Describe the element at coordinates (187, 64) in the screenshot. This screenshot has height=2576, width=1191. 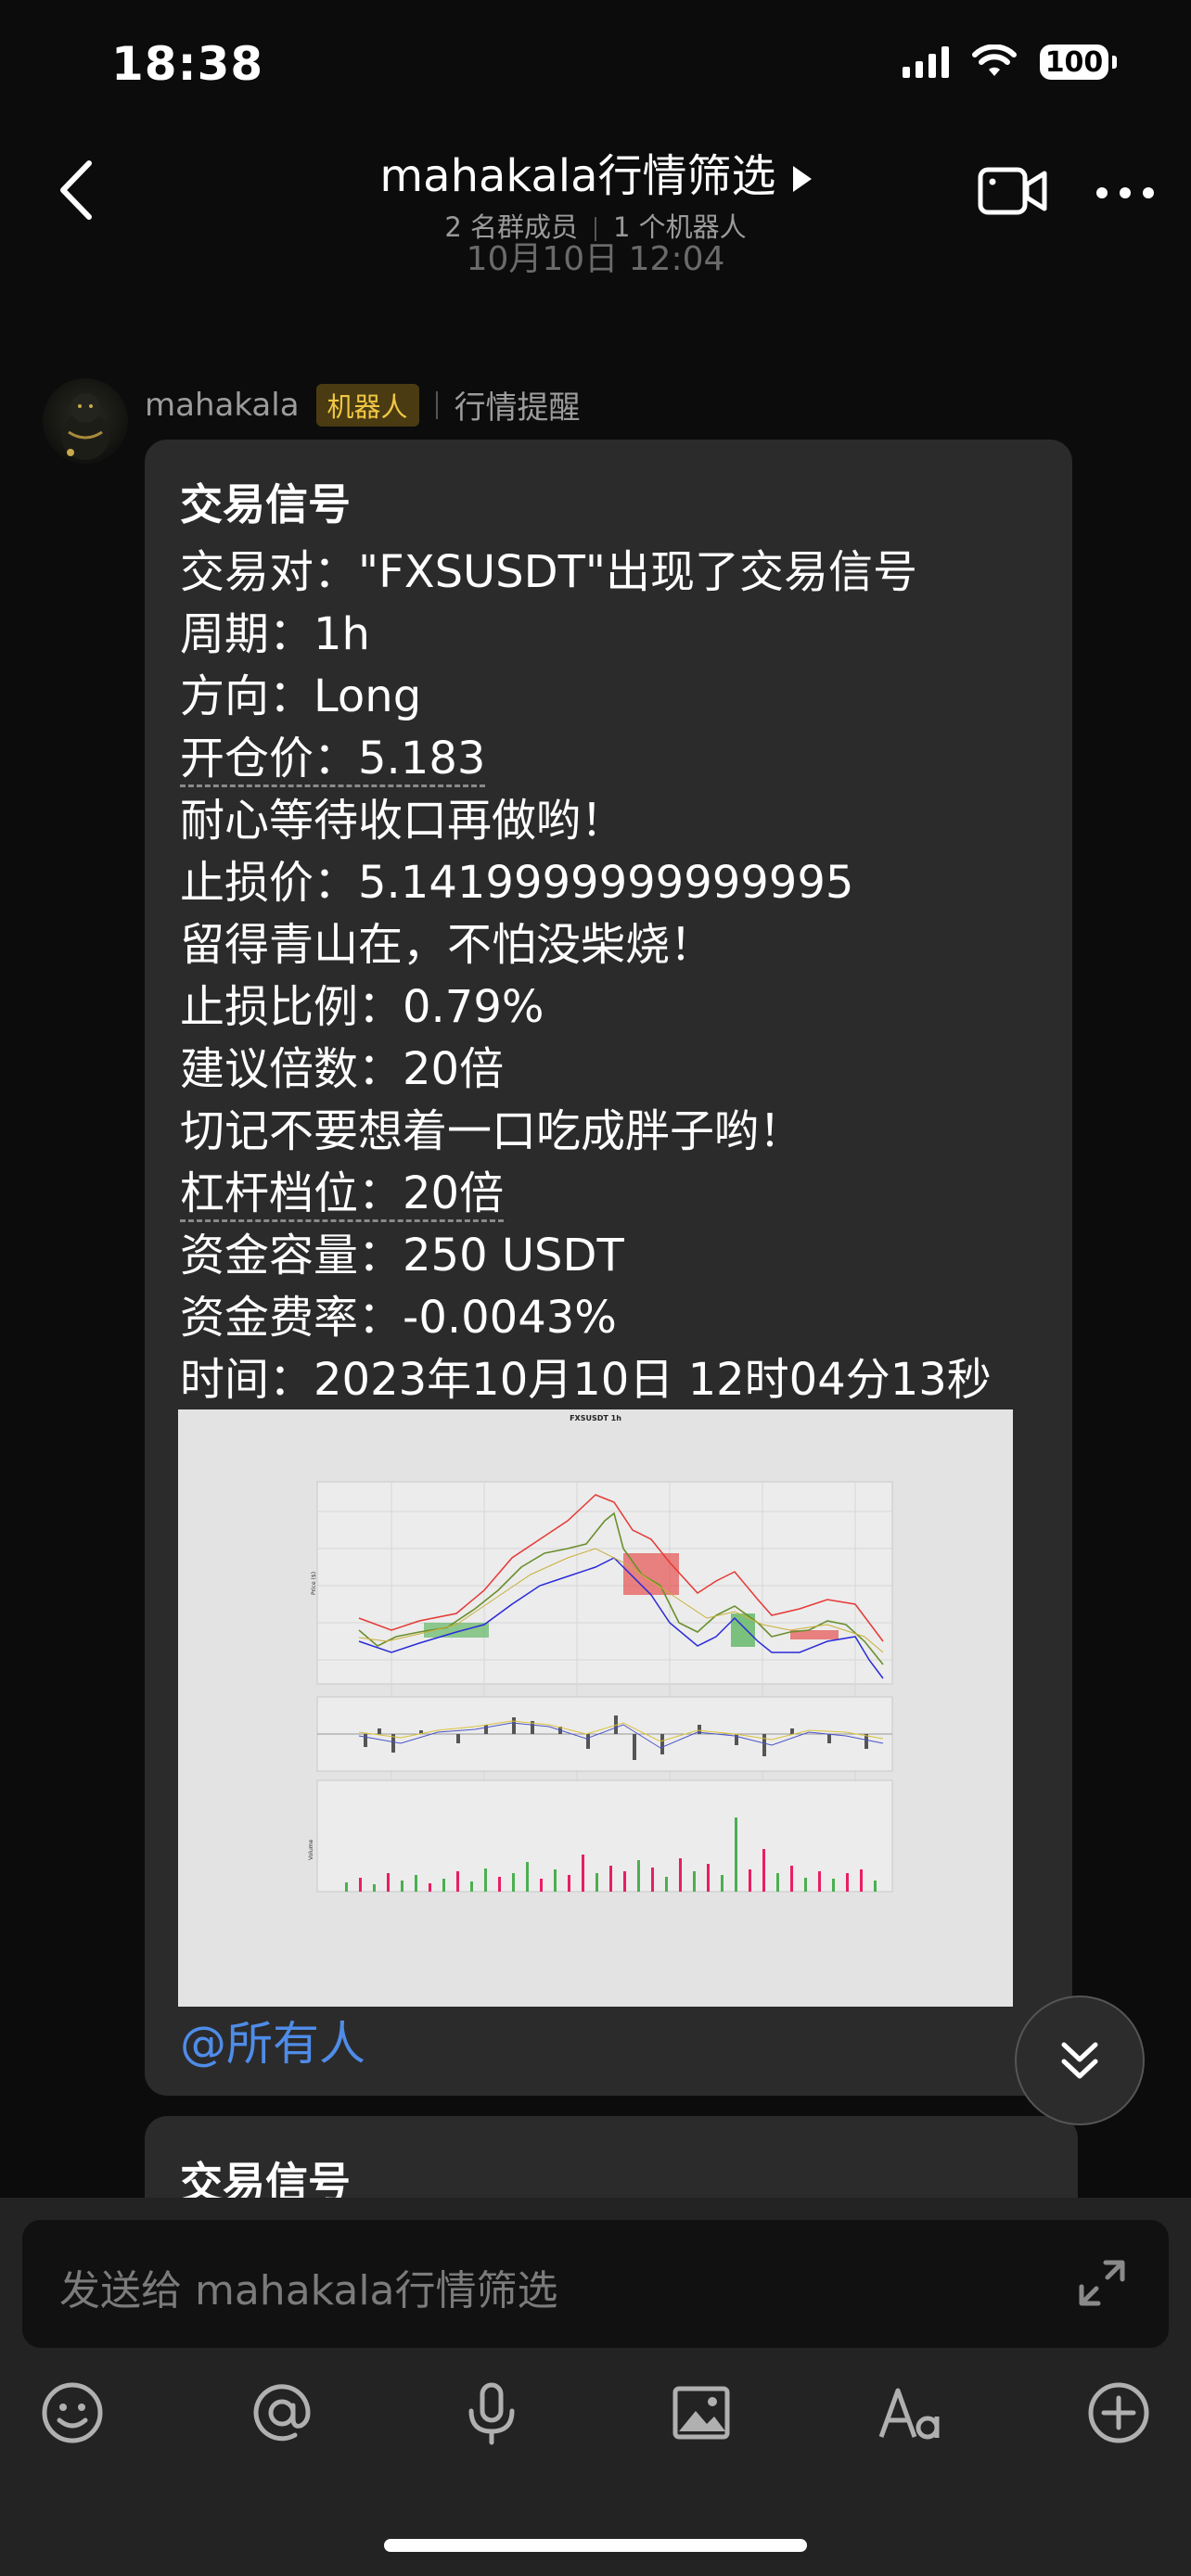
I see `status-time: 18:38` at that location.